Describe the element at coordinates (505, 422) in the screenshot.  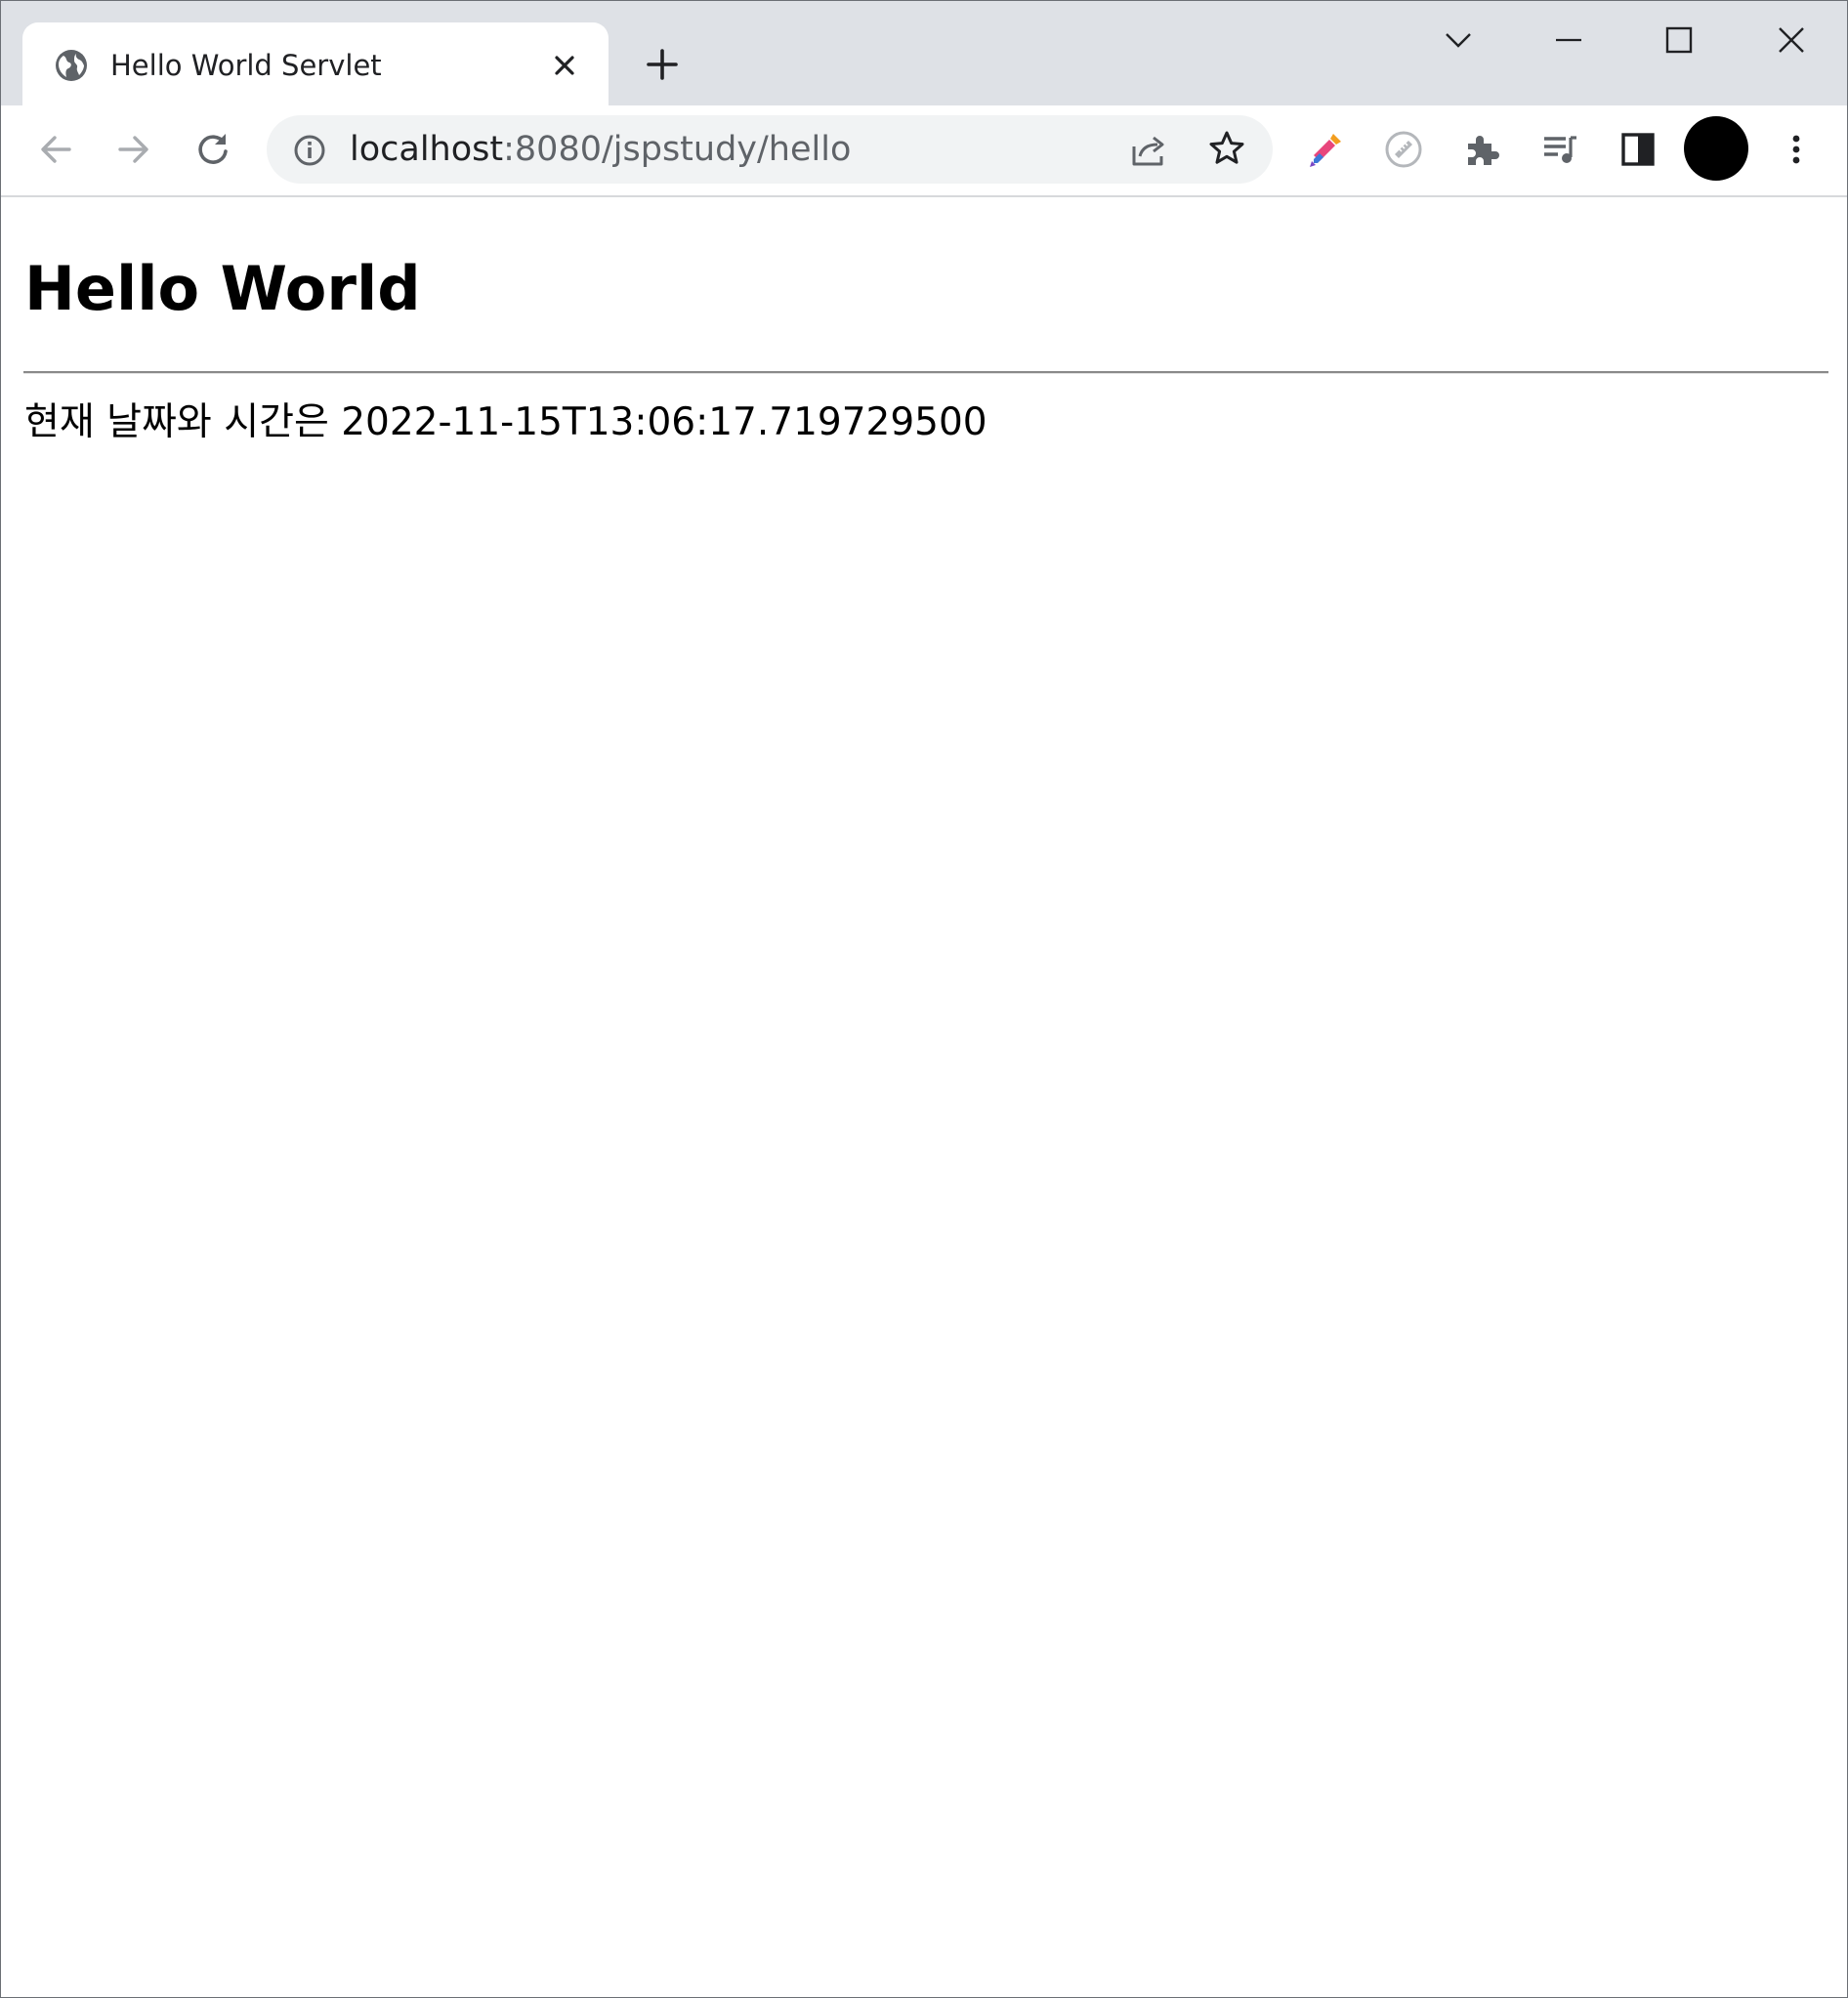
I see `datetime-text: 현재 날짜와 시간은 2022-11-15T13:06:17.719729500` at that location.